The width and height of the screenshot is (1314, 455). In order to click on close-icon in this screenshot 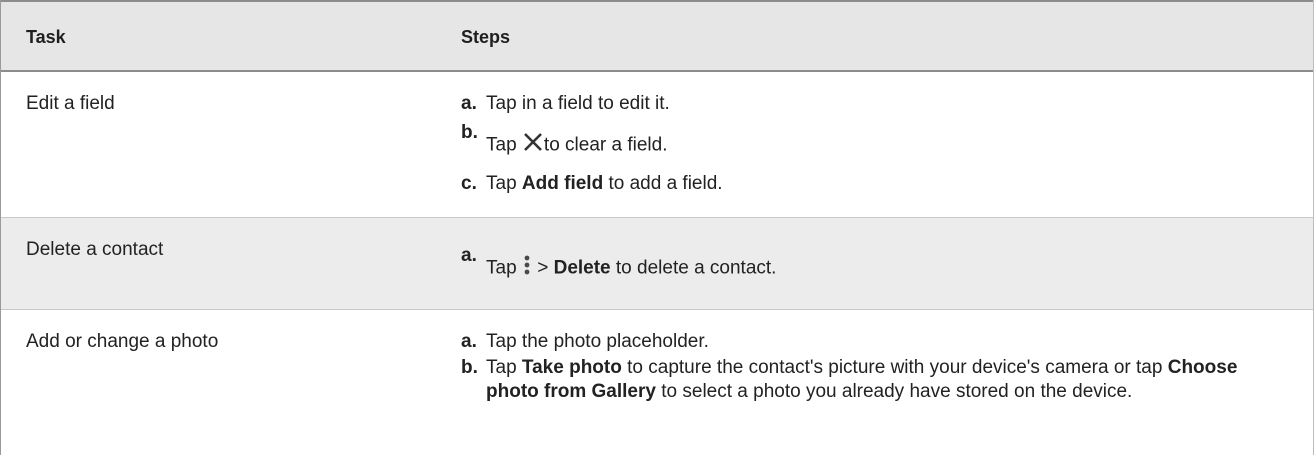, I will do `click(533, 145)`.